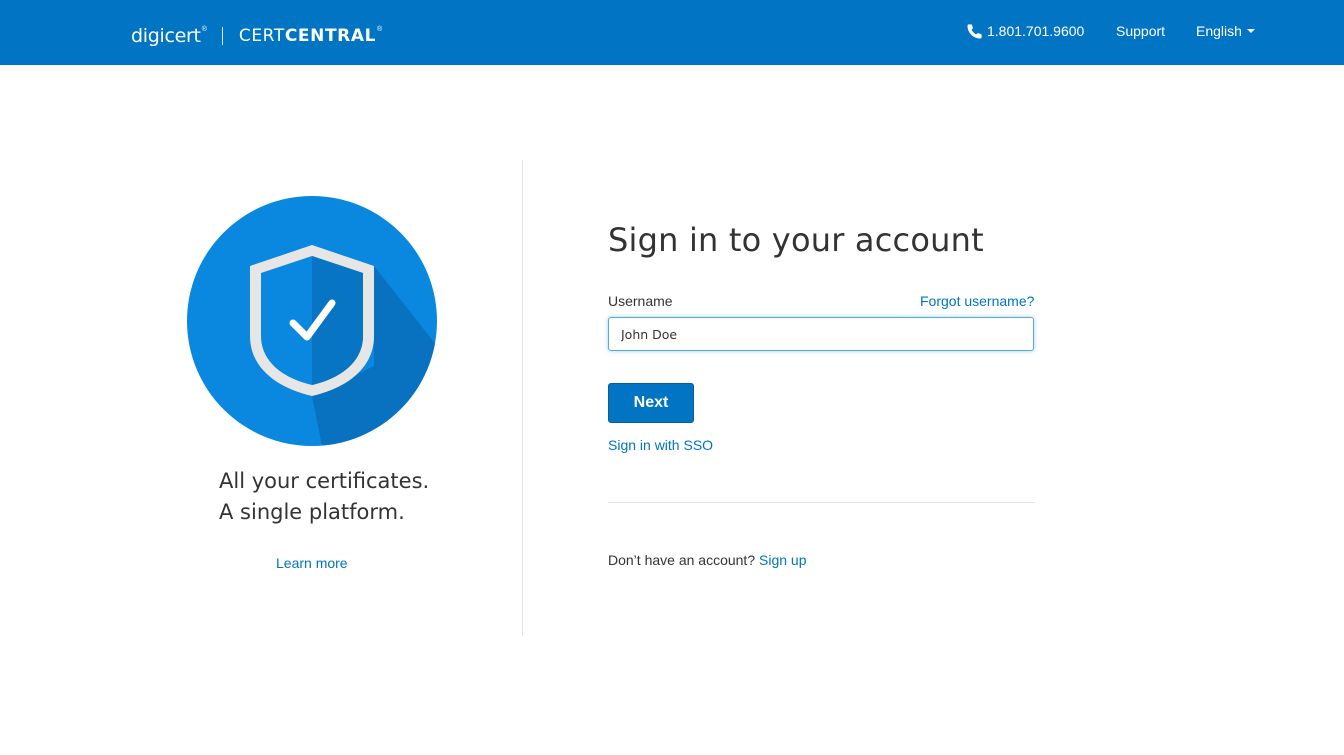 The width and height of the screenshot is (1344, 755). I want to click on support-label: Support, so click(1141, 31).